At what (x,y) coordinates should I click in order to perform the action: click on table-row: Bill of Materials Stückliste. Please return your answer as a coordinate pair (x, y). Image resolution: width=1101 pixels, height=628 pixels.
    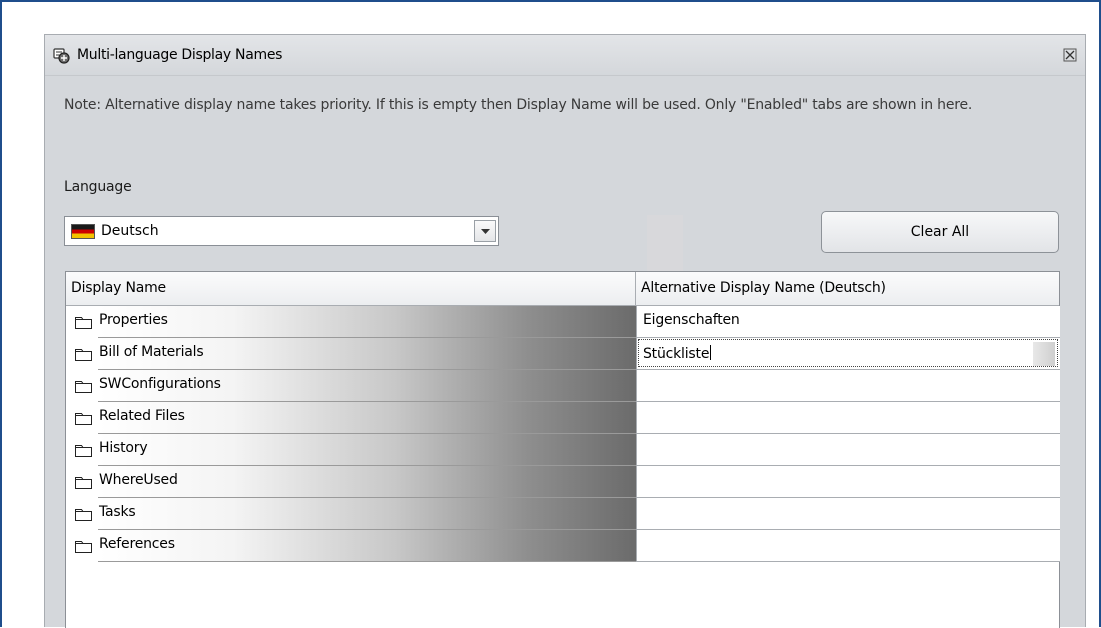
    Looking at the image, I should click on (563, 354).